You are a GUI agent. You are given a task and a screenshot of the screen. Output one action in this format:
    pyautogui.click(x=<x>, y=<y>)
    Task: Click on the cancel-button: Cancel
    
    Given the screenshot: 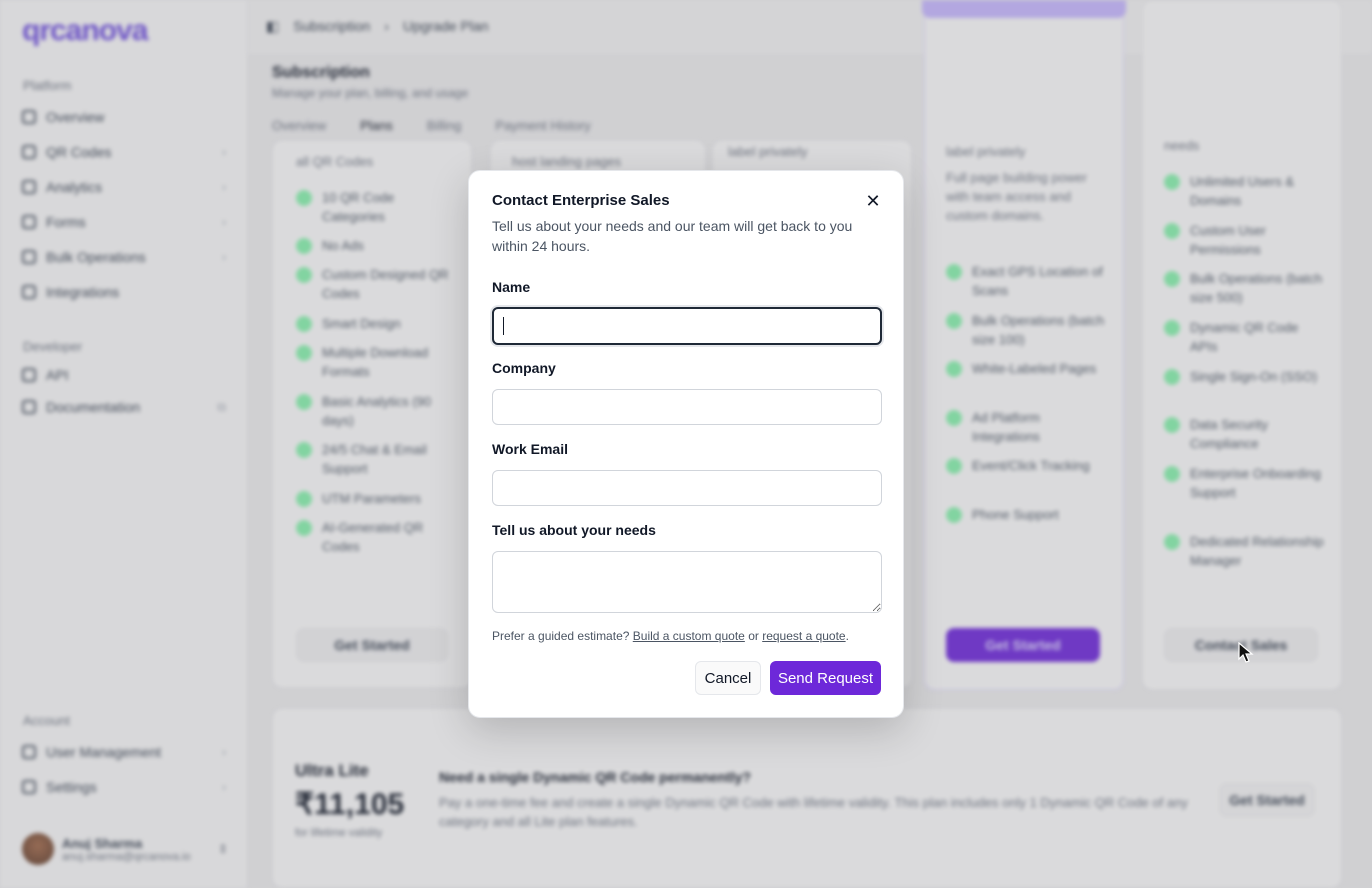 What is the action you would take?
    pyautogui.click(x=728, y=678)
    